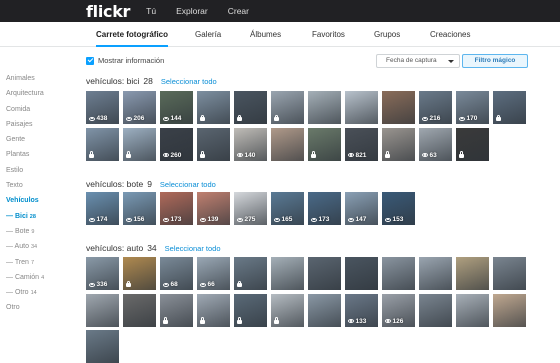 Image resolution: width=560 pixels, height=363 pixels. Describe the element at coordinates (102, 208) in the screenshot. I see `photo-thumbnail: 174` at that location.